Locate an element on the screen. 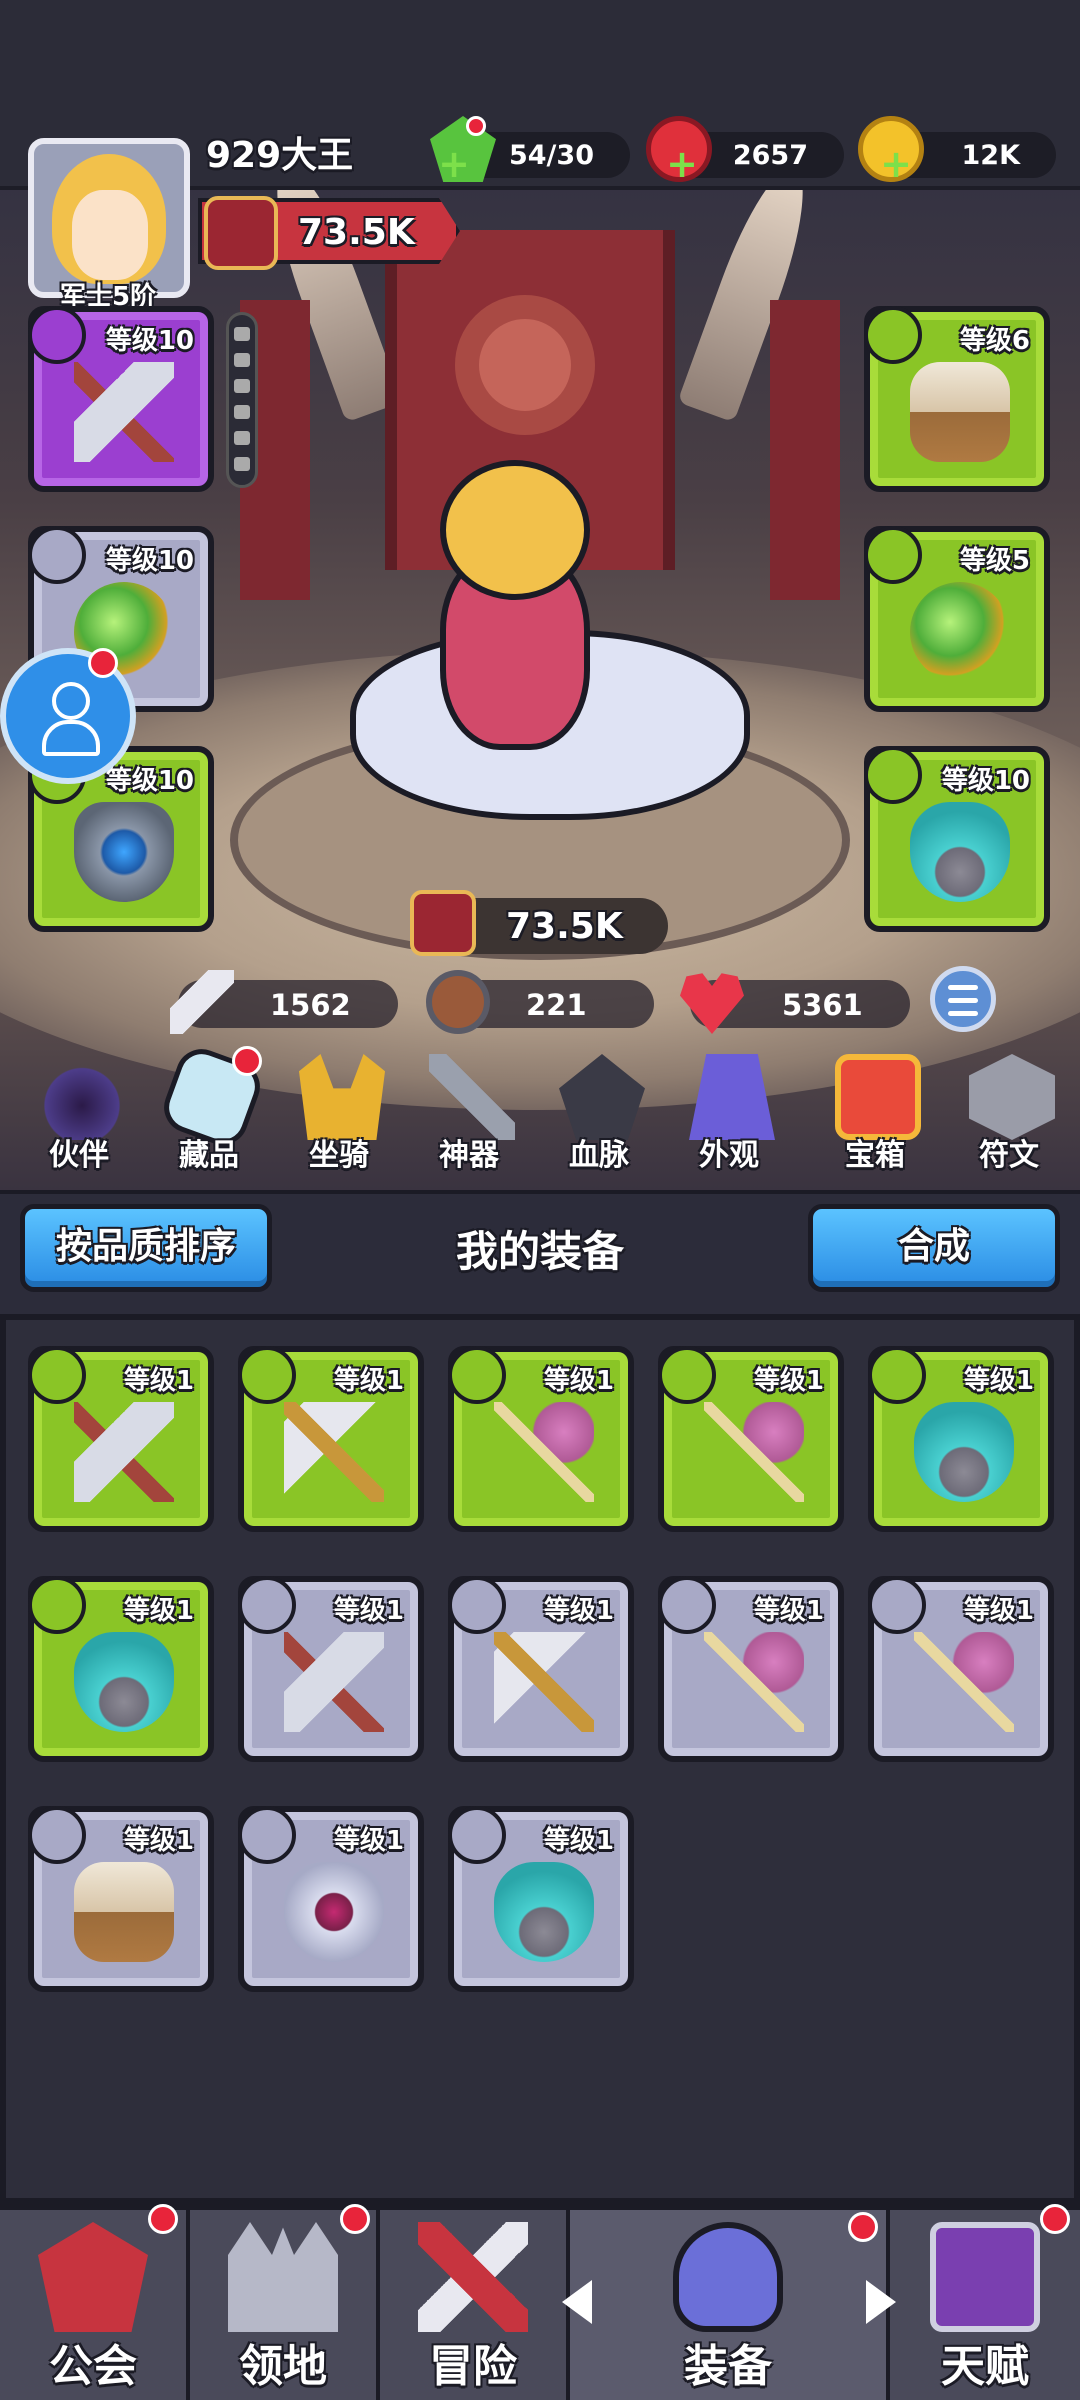  defense-value: 221 is located at coordinates (556, 1005).